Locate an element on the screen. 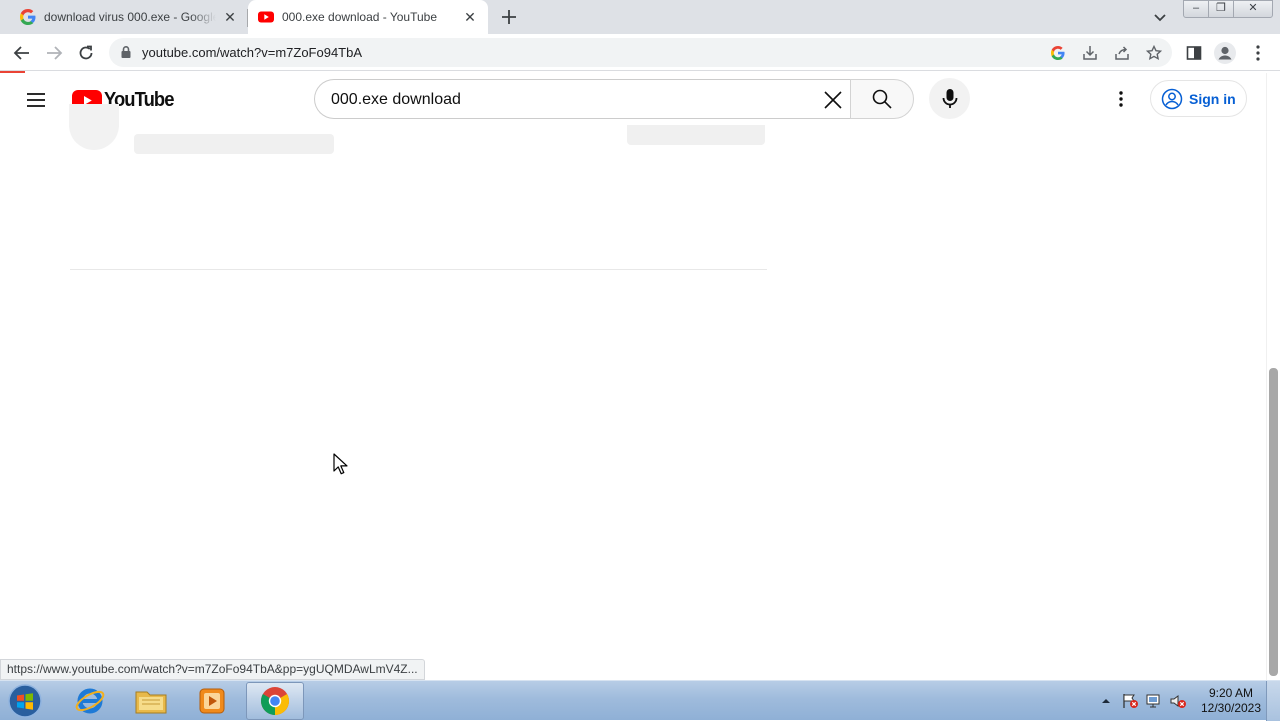 This screenshot has width=1280, height=721. media-player-icon is located at coordinates (212, 701).